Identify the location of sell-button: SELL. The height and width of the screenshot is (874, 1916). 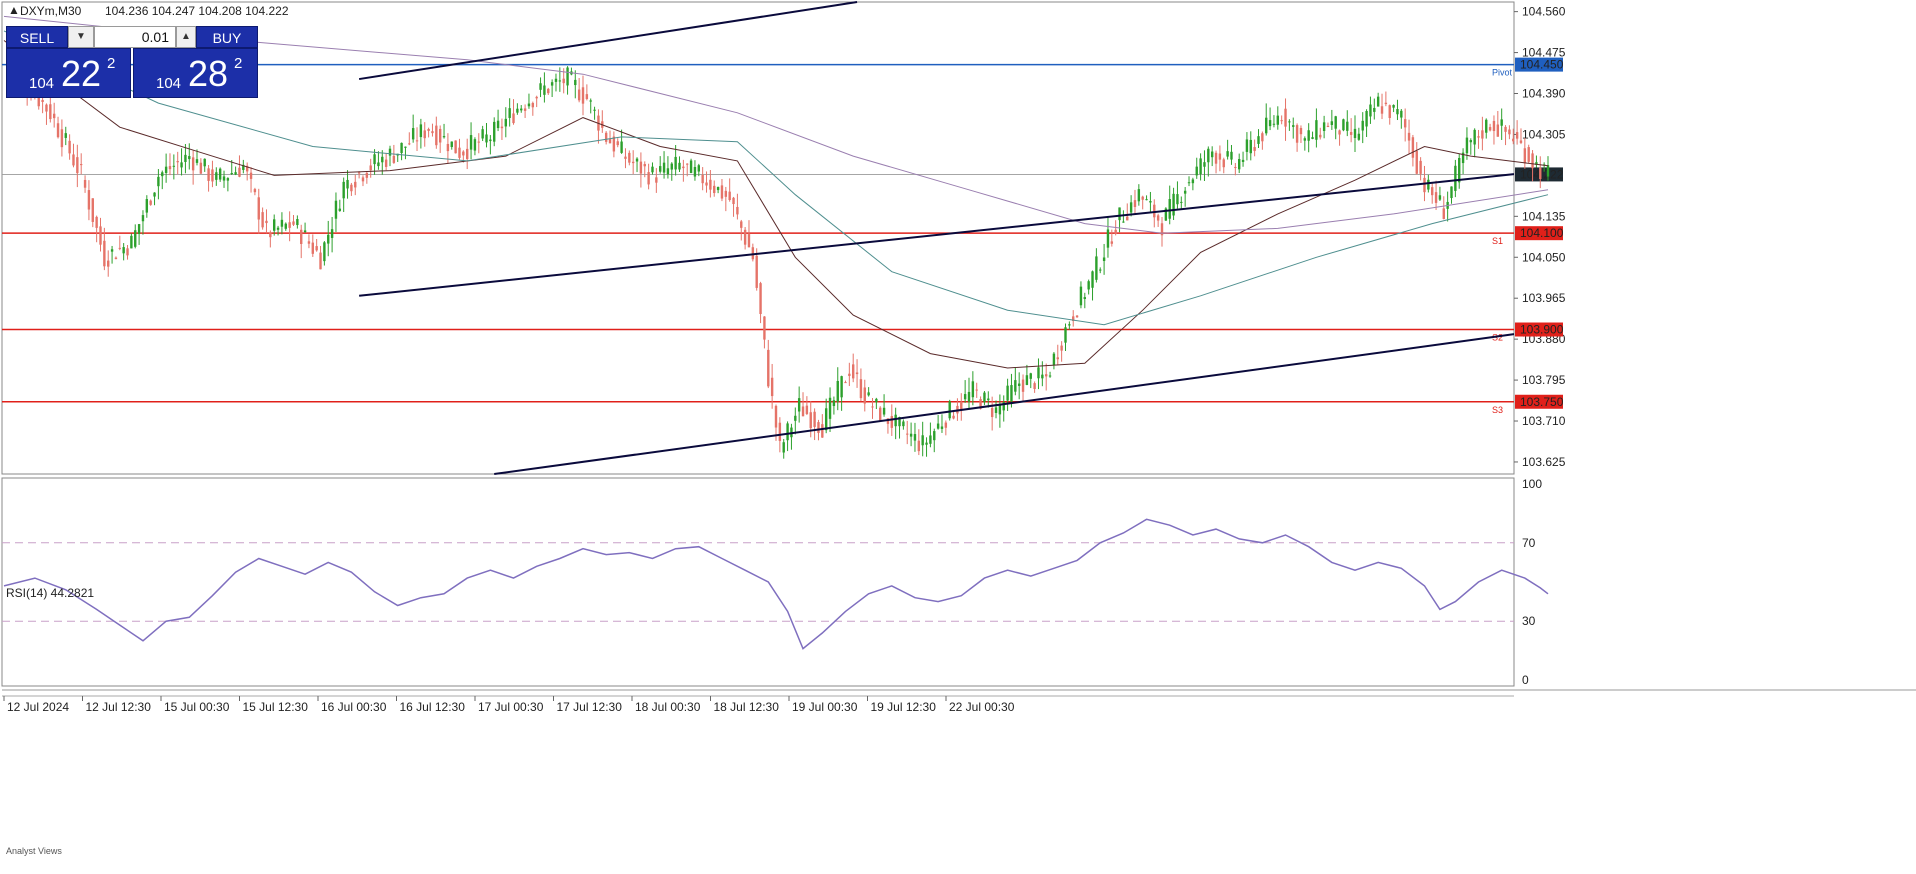
(37, 37).